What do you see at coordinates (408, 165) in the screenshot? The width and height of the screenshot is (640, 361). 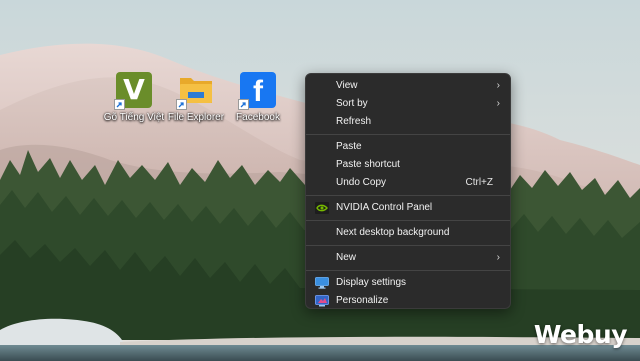 I see `menu-item-paste-shortcut: Paste shortcut` at bounding box center [408, 165].